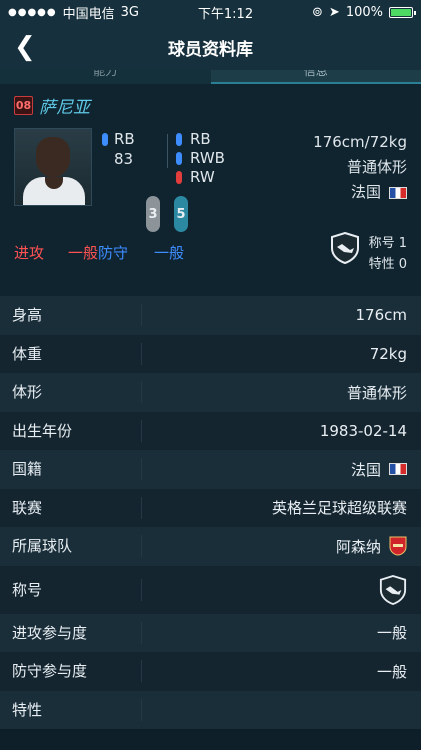 The image size is (421, 750). What do you see at coordinates (210, 671) in the screenshot?
I see `table-row: 防守参与度 一般` at bounding box center [210, 671].